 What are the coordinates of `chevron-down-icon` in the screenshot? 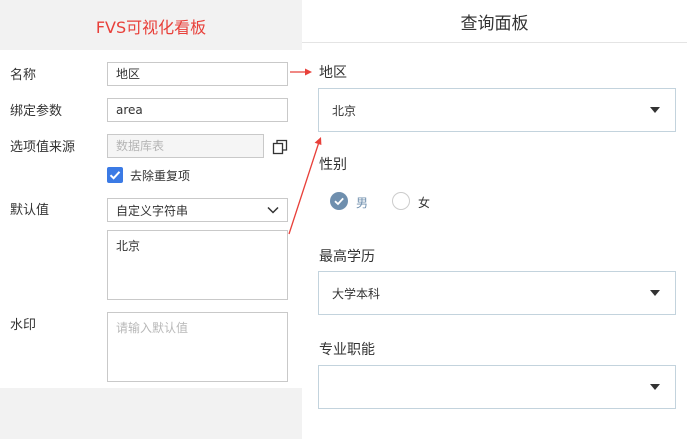 It's located at (273, 210).